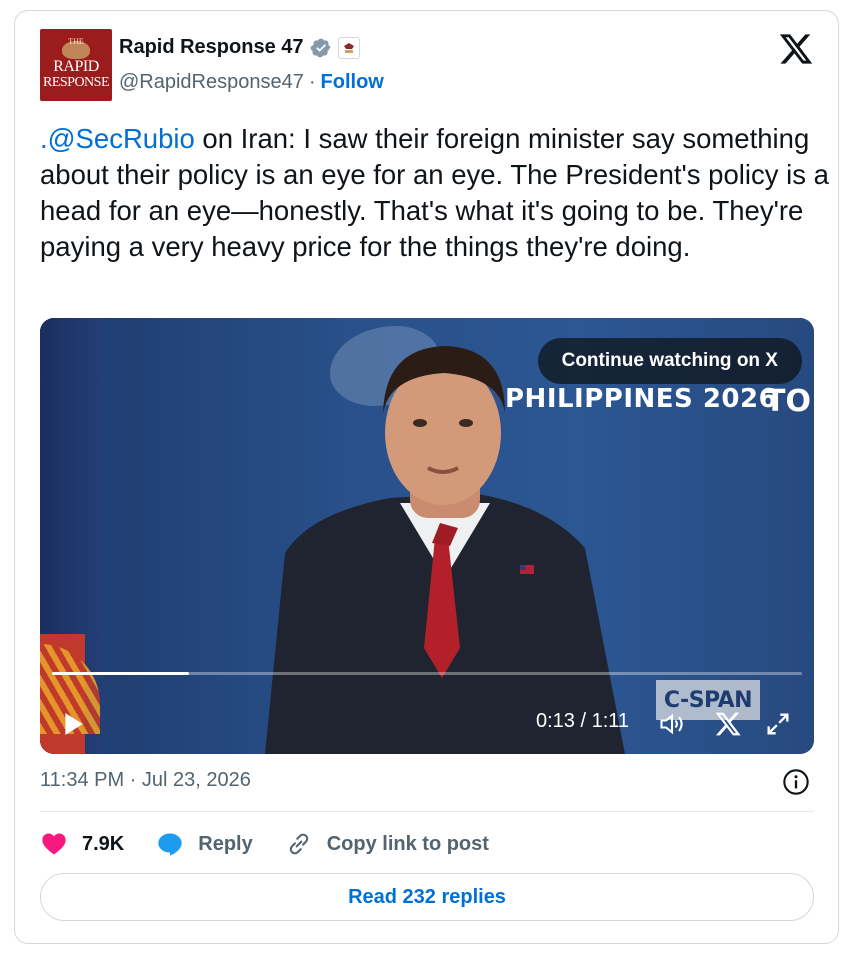 The height and width of the screenshot is (958, 843). Describe the element at coordinates (669, 361) in the screenshot. I see `continue-watching-button: Continue watching on X` at that location.